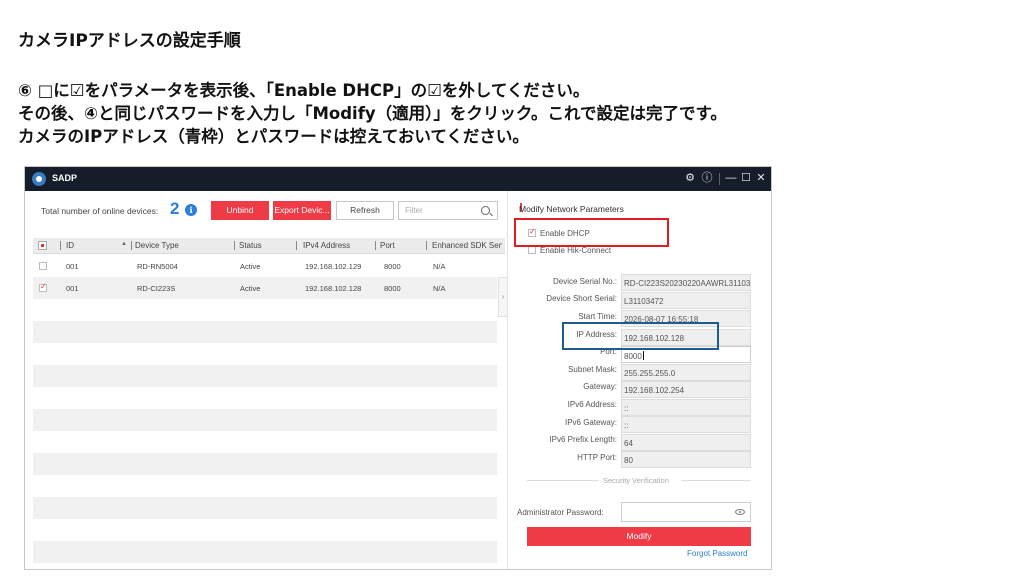 The image size is (1024, 576). I want to click on app-logo-icon, so click(39, 179).